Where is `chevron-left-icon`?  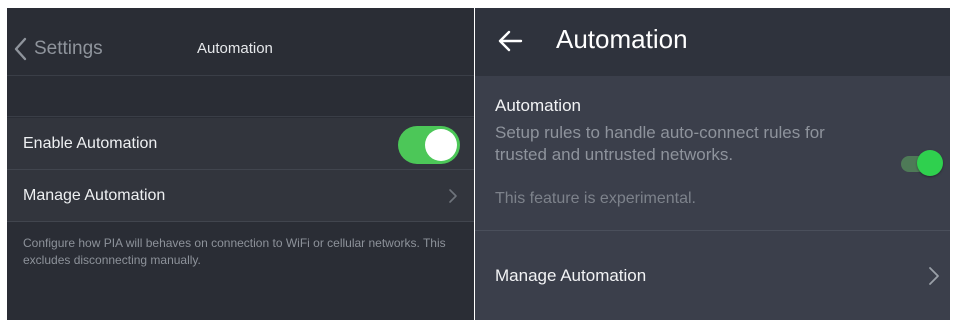
chevron-left-icon is located at coordinates (20, 49).